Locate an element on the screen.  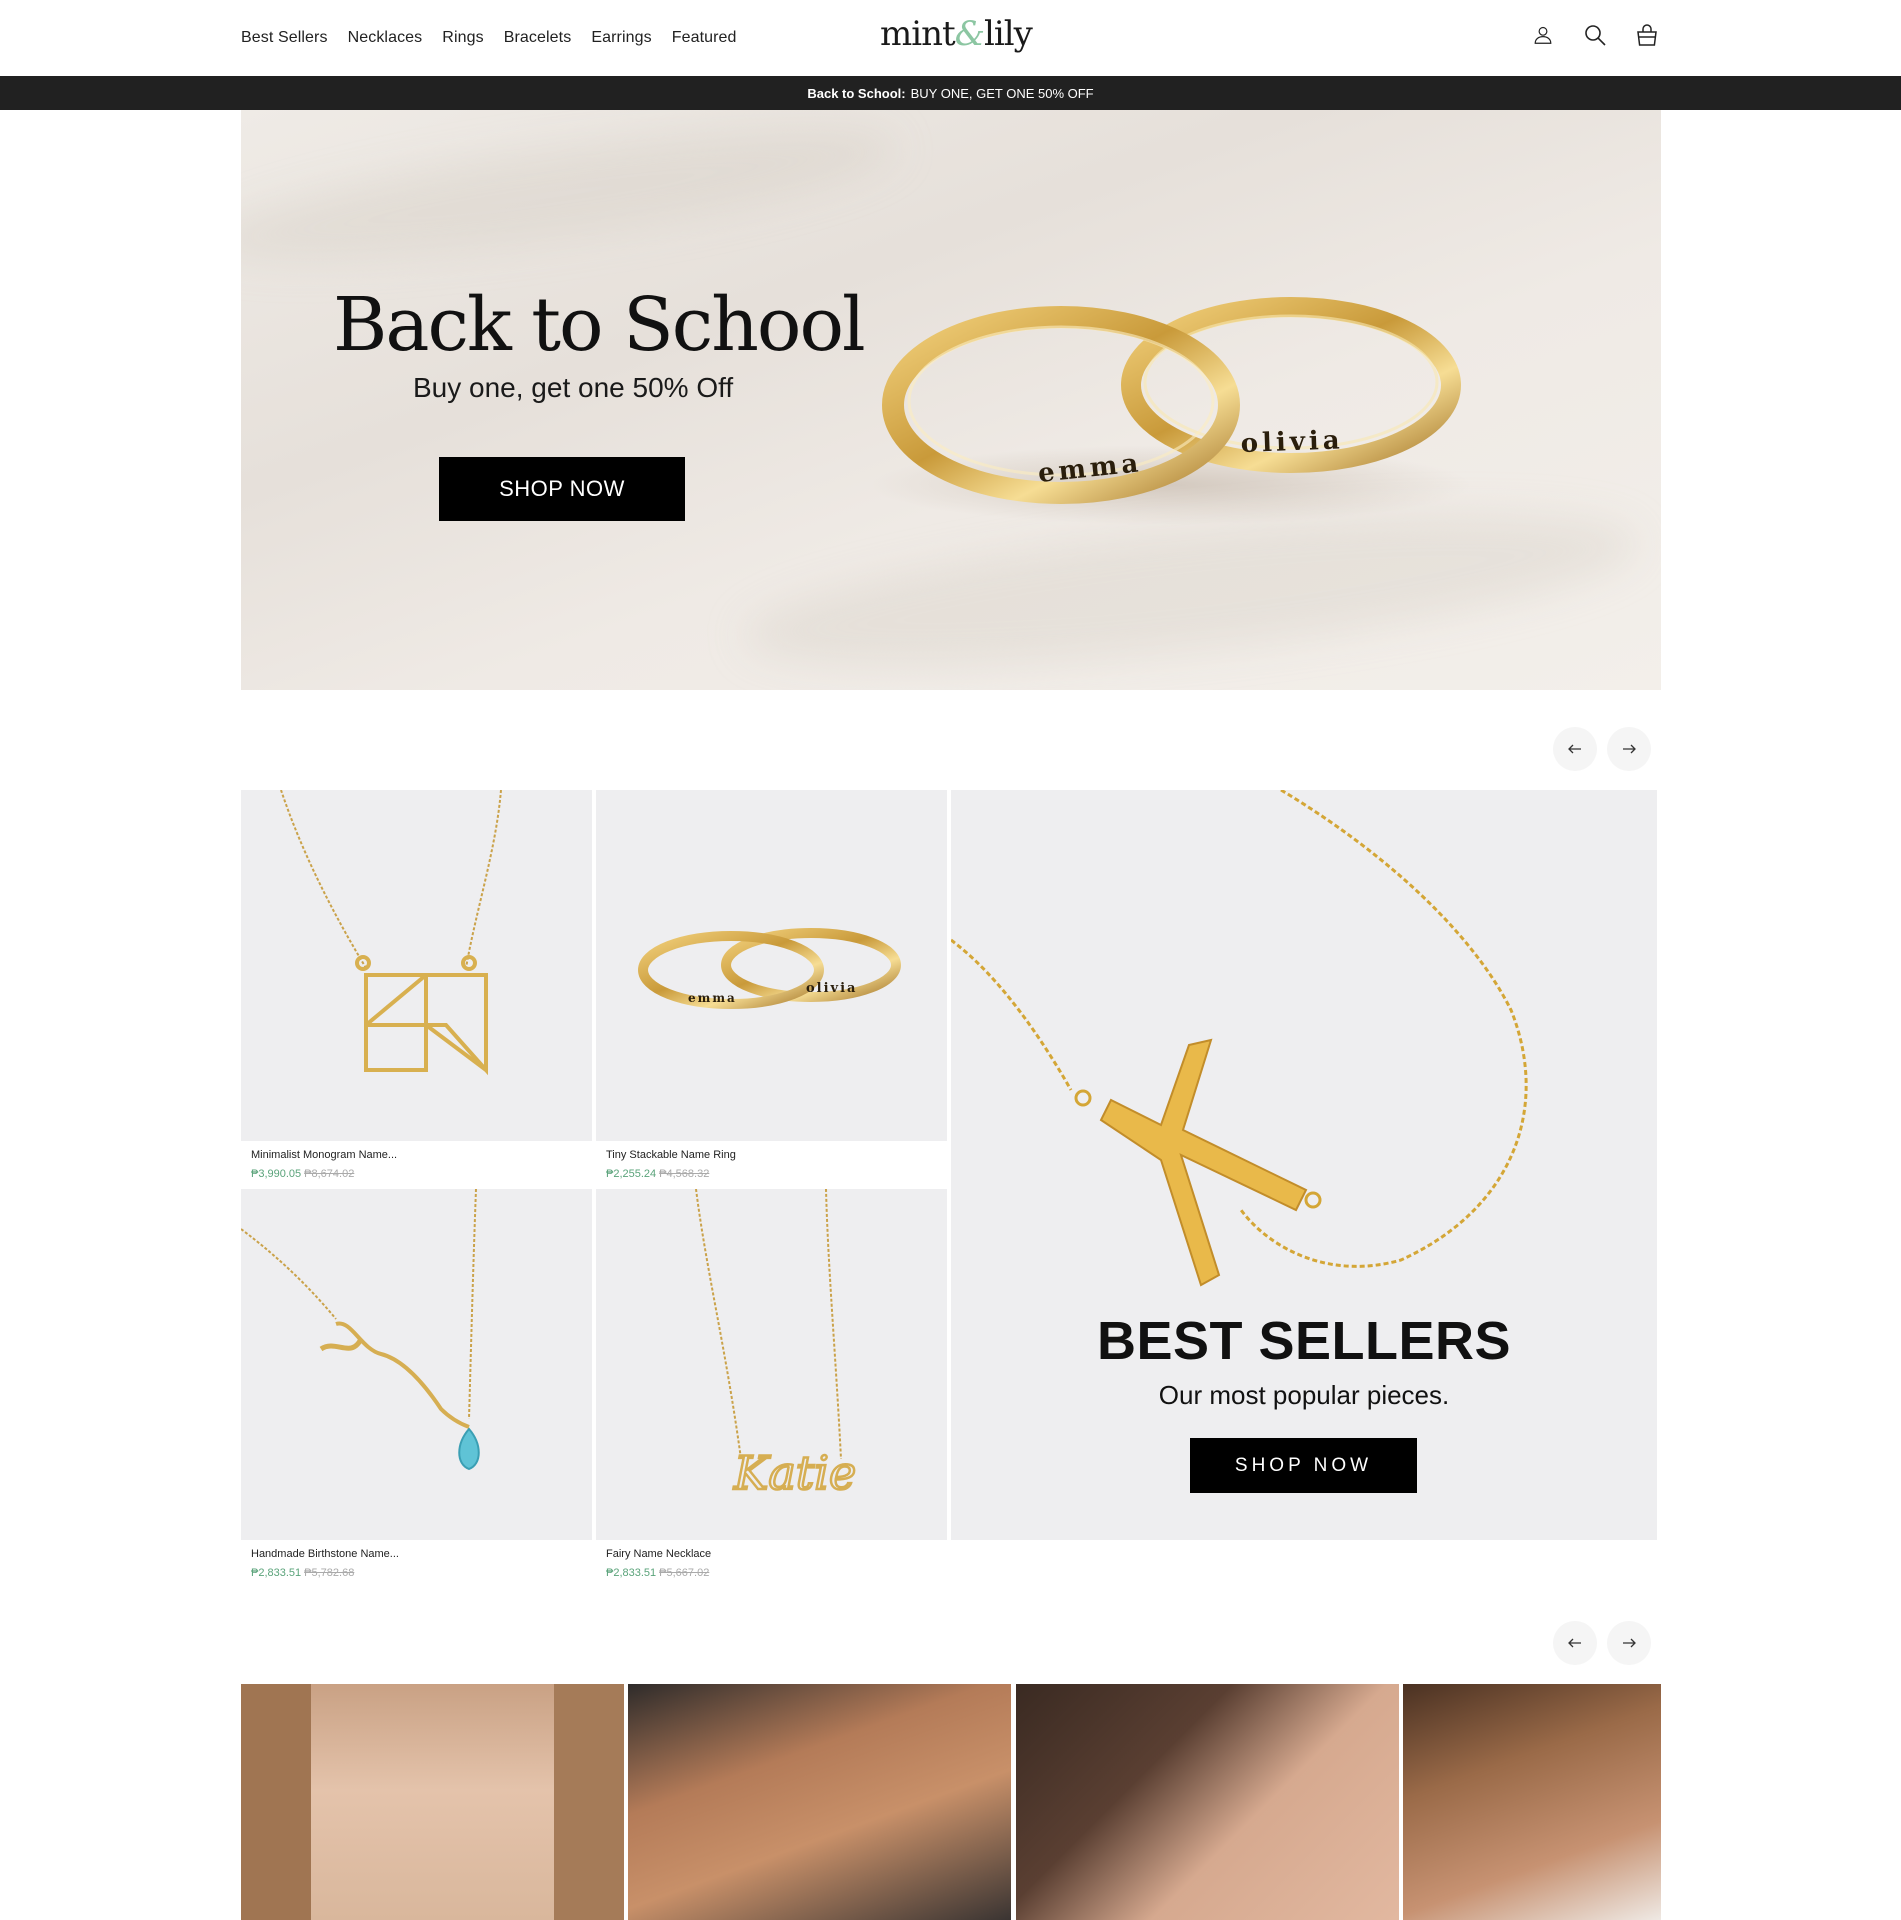
hero-shop-now-button: SHOP NOW is located at coordinates (562, 489).